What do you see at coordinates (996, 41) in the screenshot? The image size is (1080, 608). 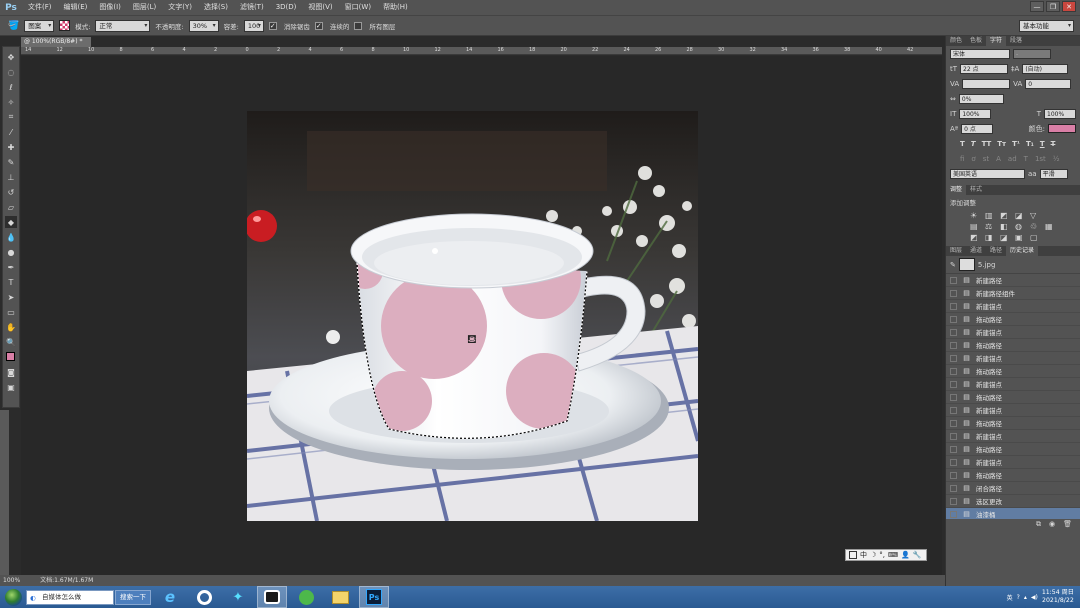 I see `tab-character: 字符` at bounding box center [996, 41].